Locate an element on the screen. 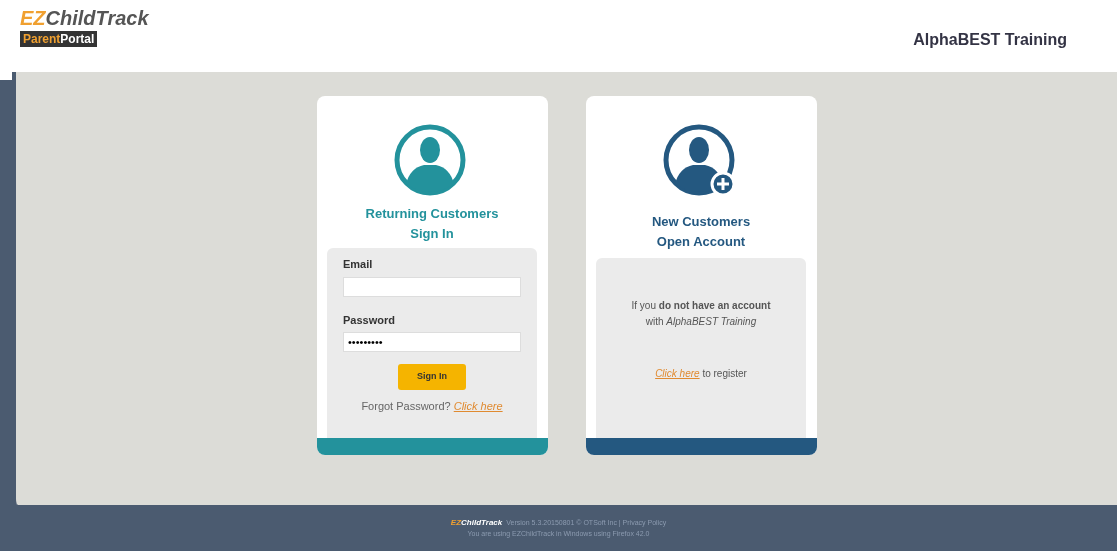 This screenshot has height=551, width=1117. card-title: Returning Customers Sign In is located at coordinates (432, 224).